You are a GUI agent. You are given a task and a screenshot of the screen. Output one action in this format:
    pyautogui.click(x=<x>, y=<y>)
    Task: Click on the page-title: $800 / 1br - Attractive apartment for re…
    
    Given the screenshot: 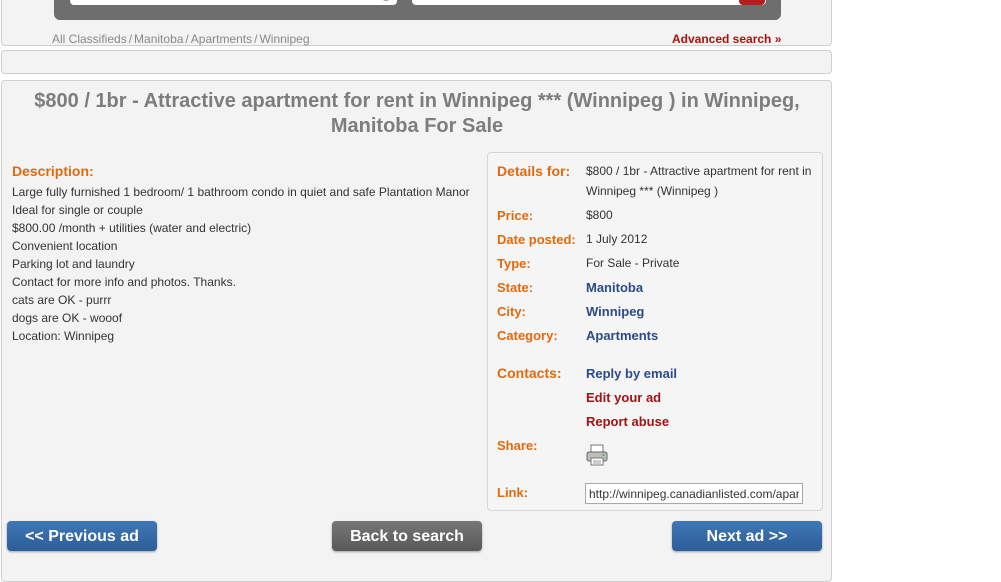 What is the action you would take?
    pyautogui.click(x=417, y=113)
    